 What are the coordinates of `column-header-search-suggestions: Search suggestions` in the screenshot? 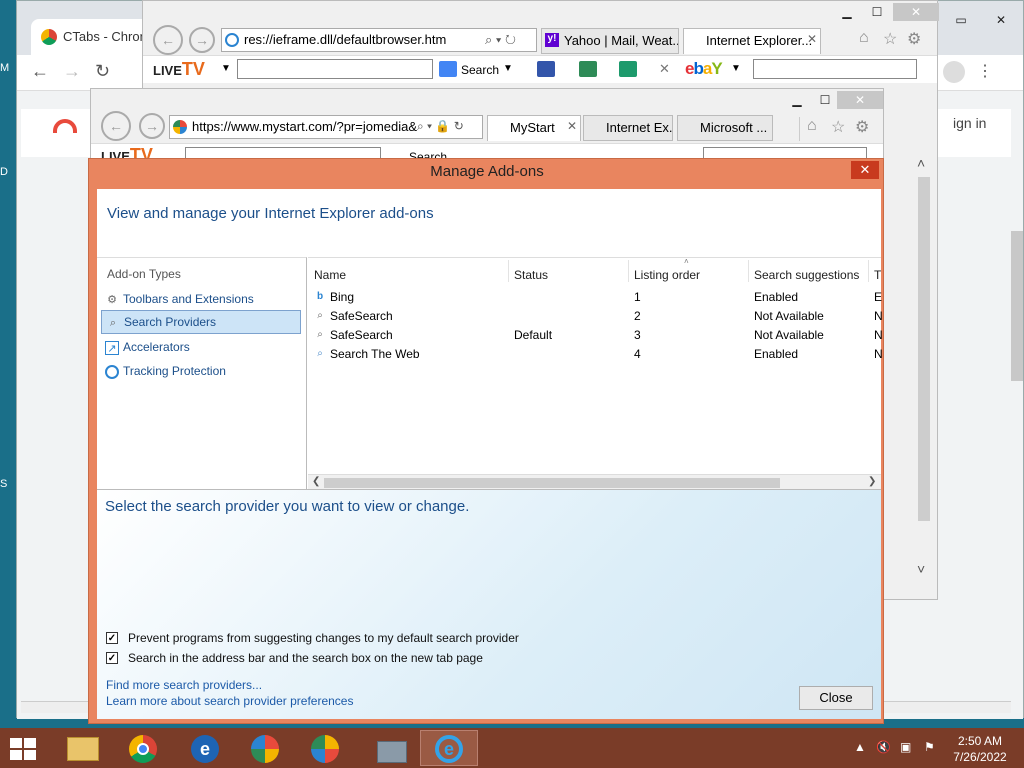 It's located at (806, 275).